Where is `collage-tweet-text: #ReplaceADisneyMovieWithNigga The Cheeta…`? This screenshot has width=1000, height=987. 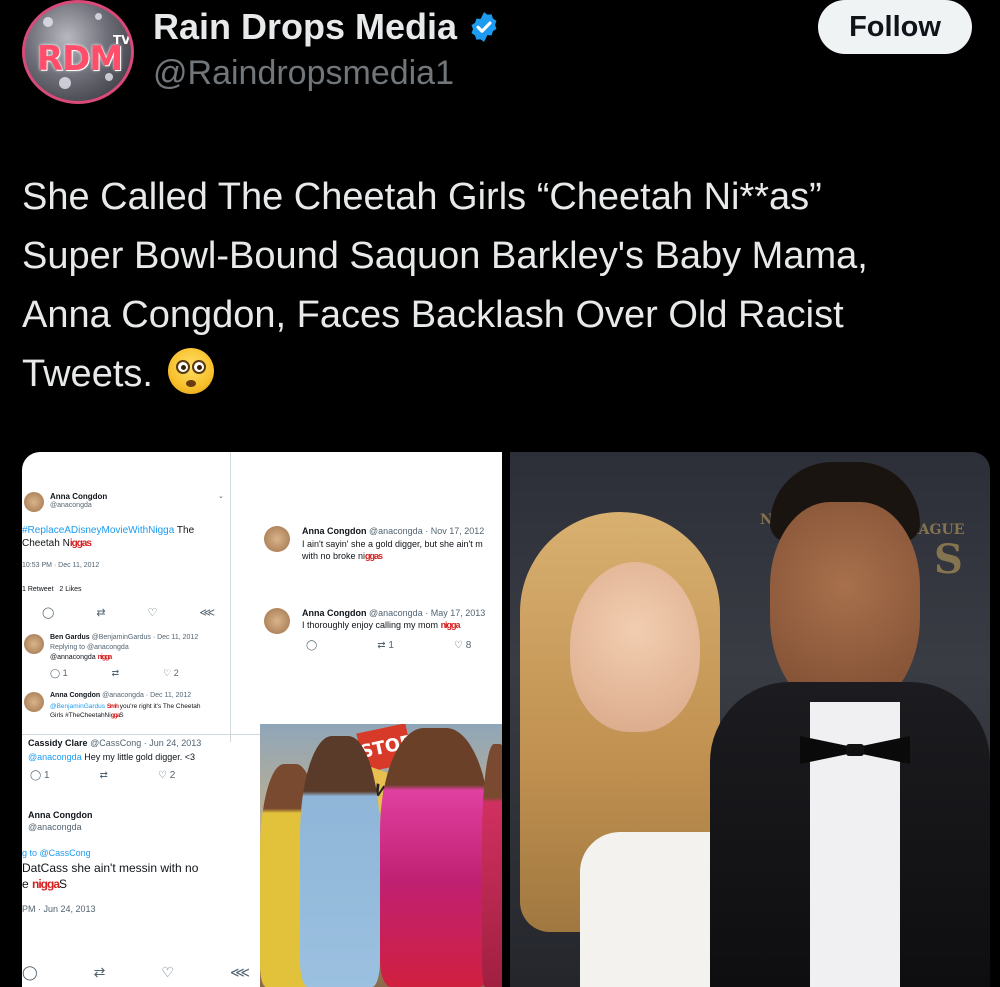
collage-tweet-text: #ReplaceADisneyMovieWithNigga The Cheeta… is located at coordinates (108, 537).